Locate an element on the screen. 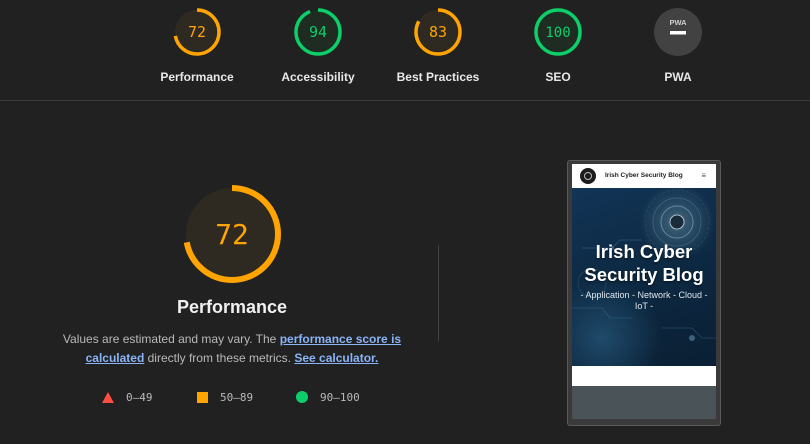 The width and height of the screenshot is (810, 444). gauge-performance: 72 Performance is located at coordinates (197, 45).